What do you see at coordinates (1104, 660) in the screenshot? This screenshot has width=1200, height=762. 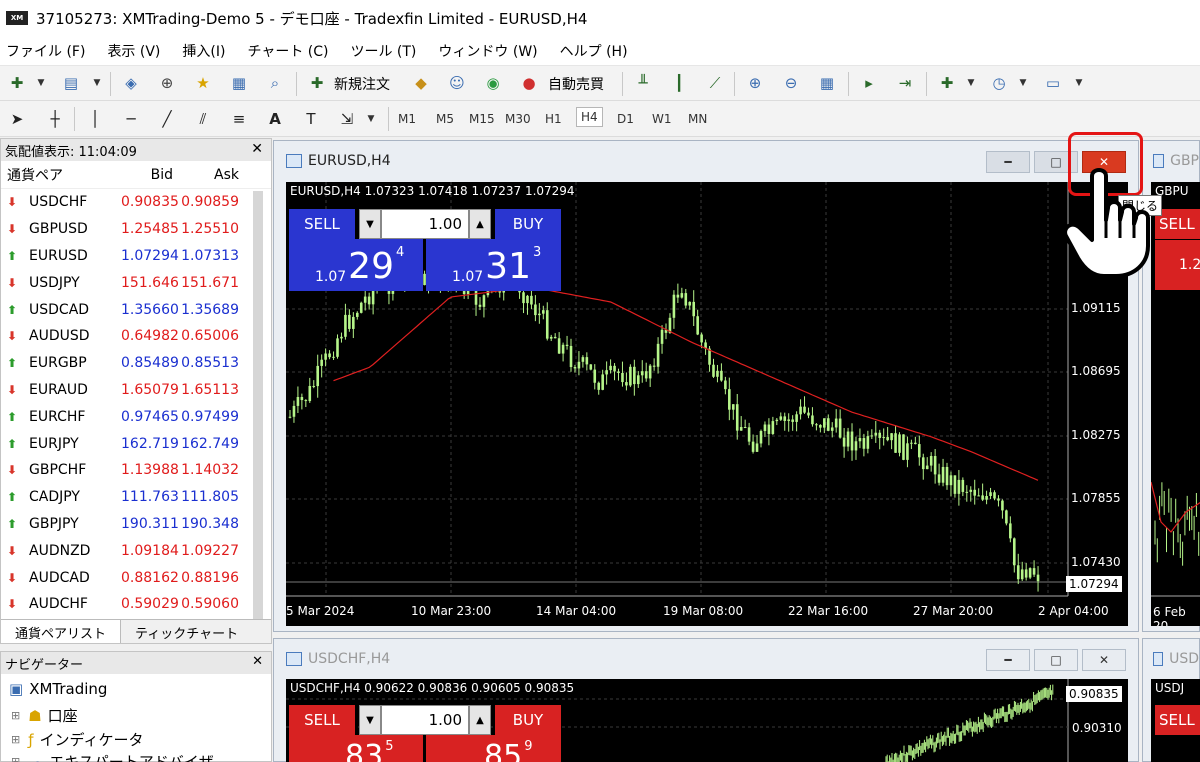 I see `close-button: ✕` at bounding box center [1104, 660].